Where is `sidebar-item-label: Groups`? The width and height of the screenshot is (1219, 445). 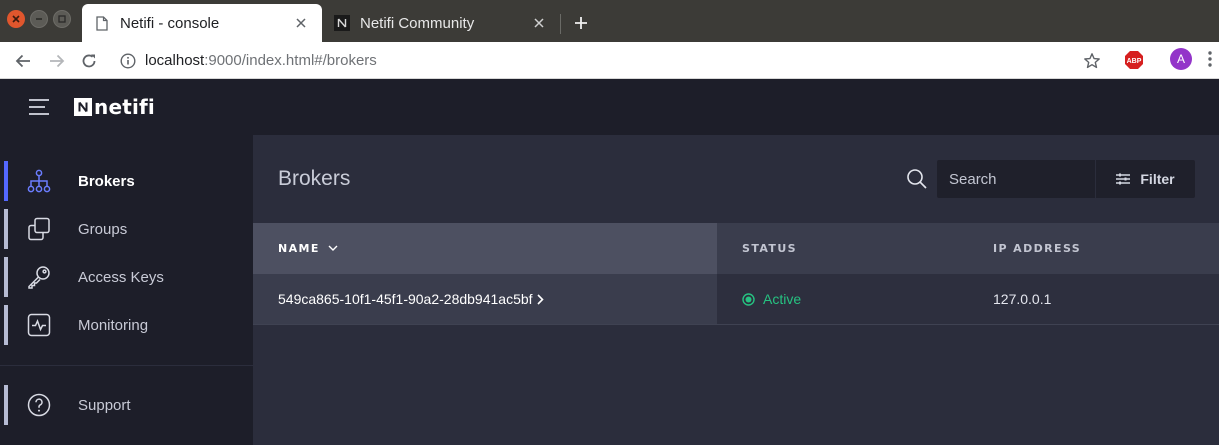
sidebar-item-label: Groups is located at coordinates (103, 229).